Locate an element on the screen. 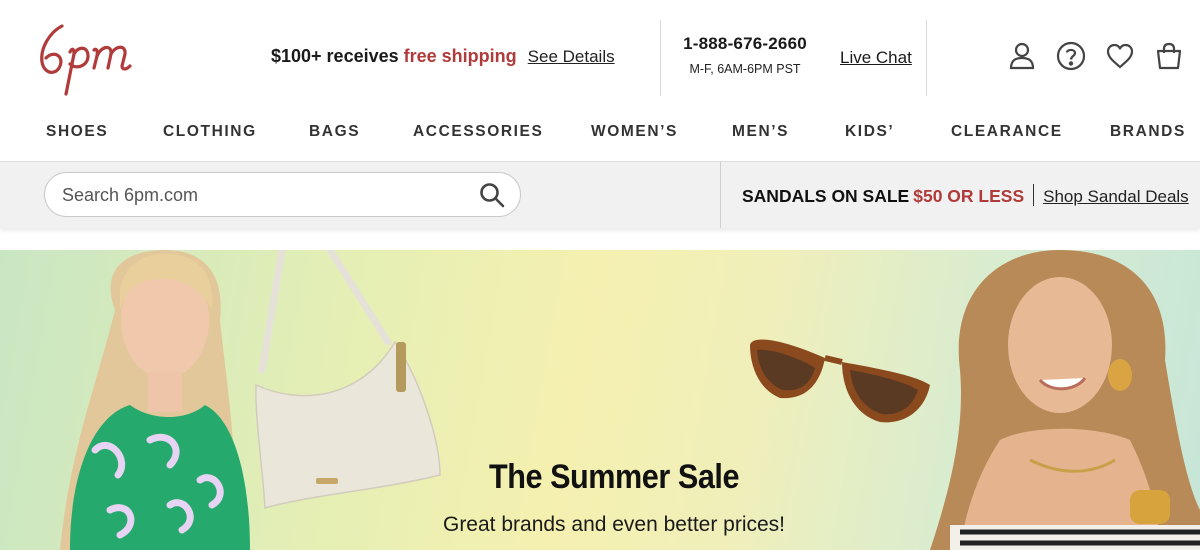 The width and height of the screenshot is (1200, 550). site-logo is located at coordinates (96, 57).